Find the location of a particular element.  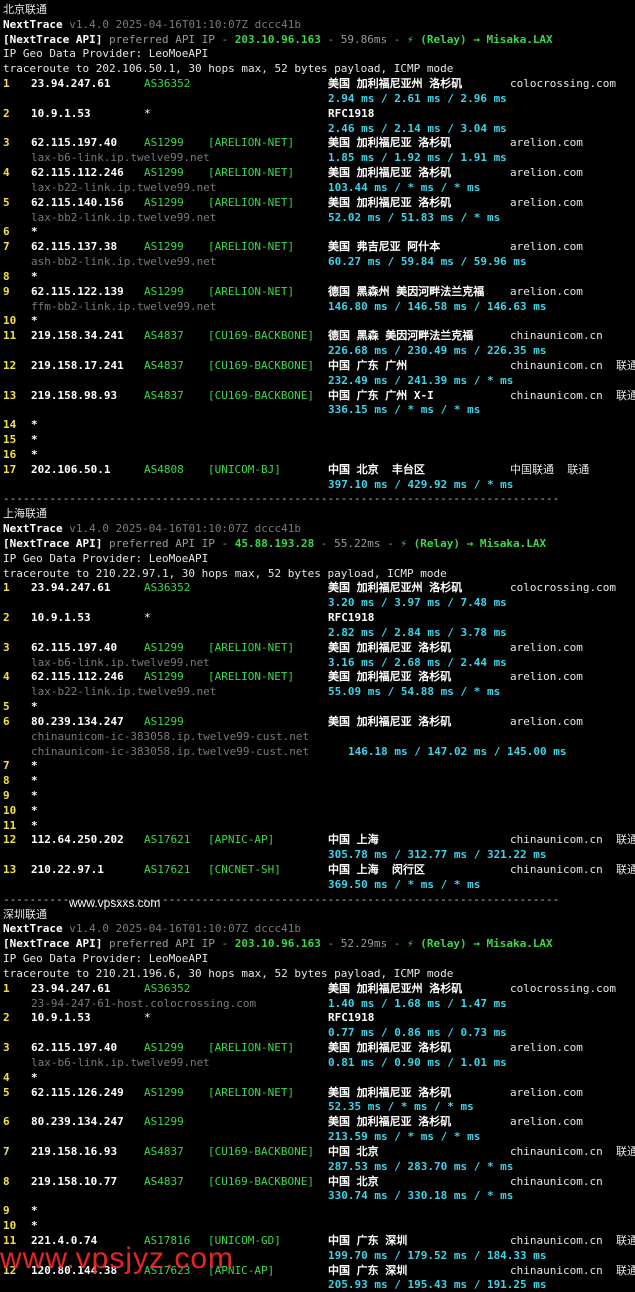

hop-number: 1 is located at coordinates (6, 588).